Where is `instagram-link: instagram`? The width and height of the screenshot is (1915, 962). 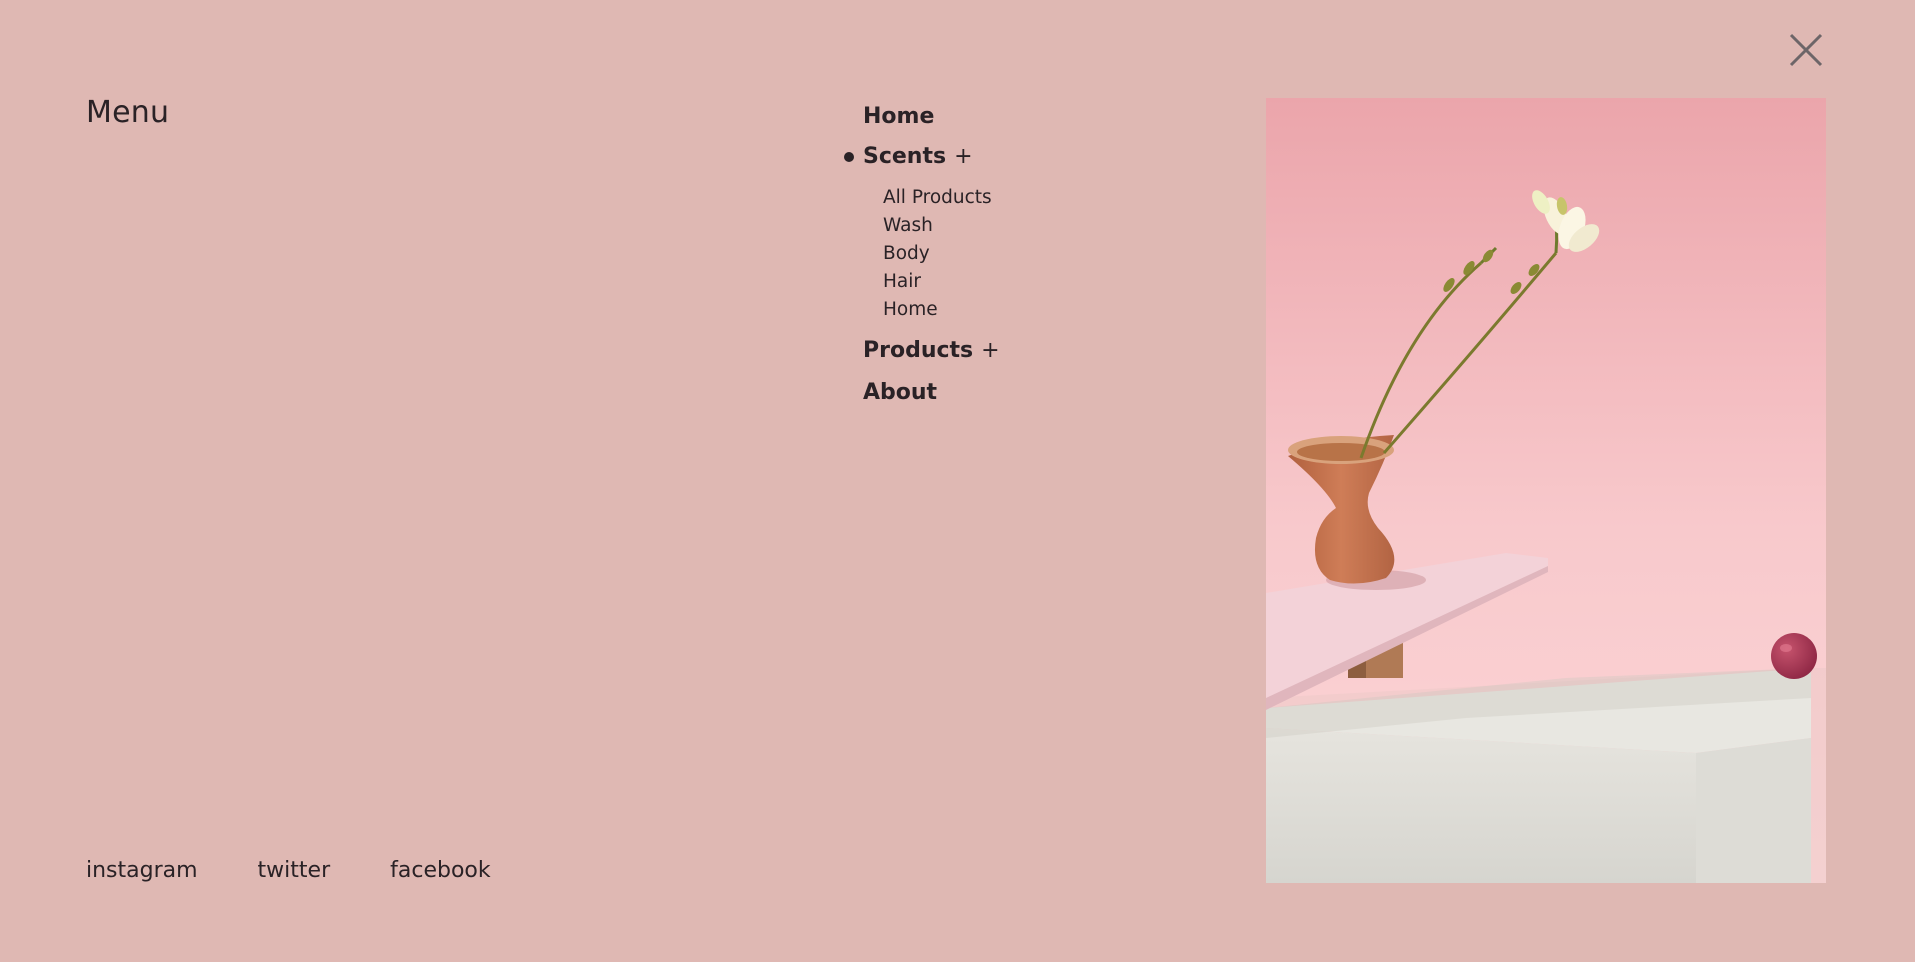
instagram-link: instagram is located at coordinates (142, 871).